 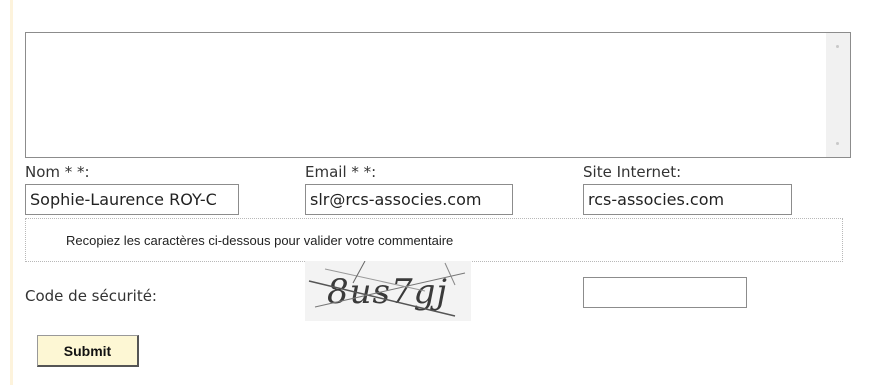 I want to click on email-label: Email * *:, so click(x=341, y=172).